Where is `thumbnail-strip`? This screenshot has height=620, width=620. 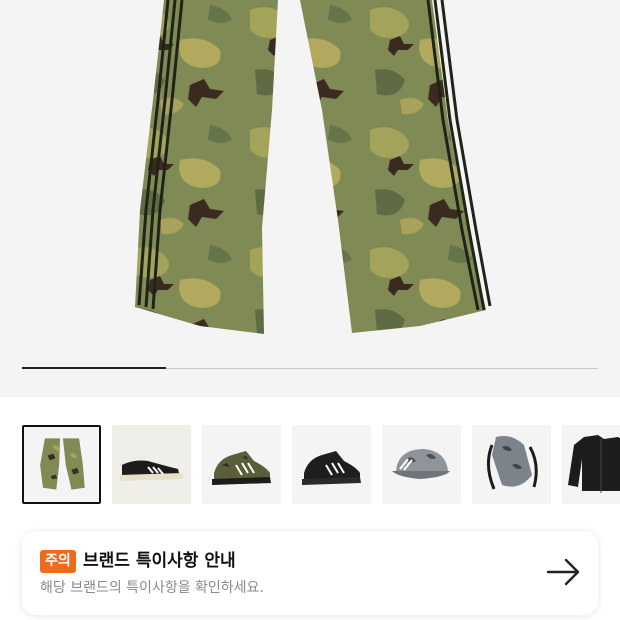 thumbnail-strip is located at coordinates (321, 465).